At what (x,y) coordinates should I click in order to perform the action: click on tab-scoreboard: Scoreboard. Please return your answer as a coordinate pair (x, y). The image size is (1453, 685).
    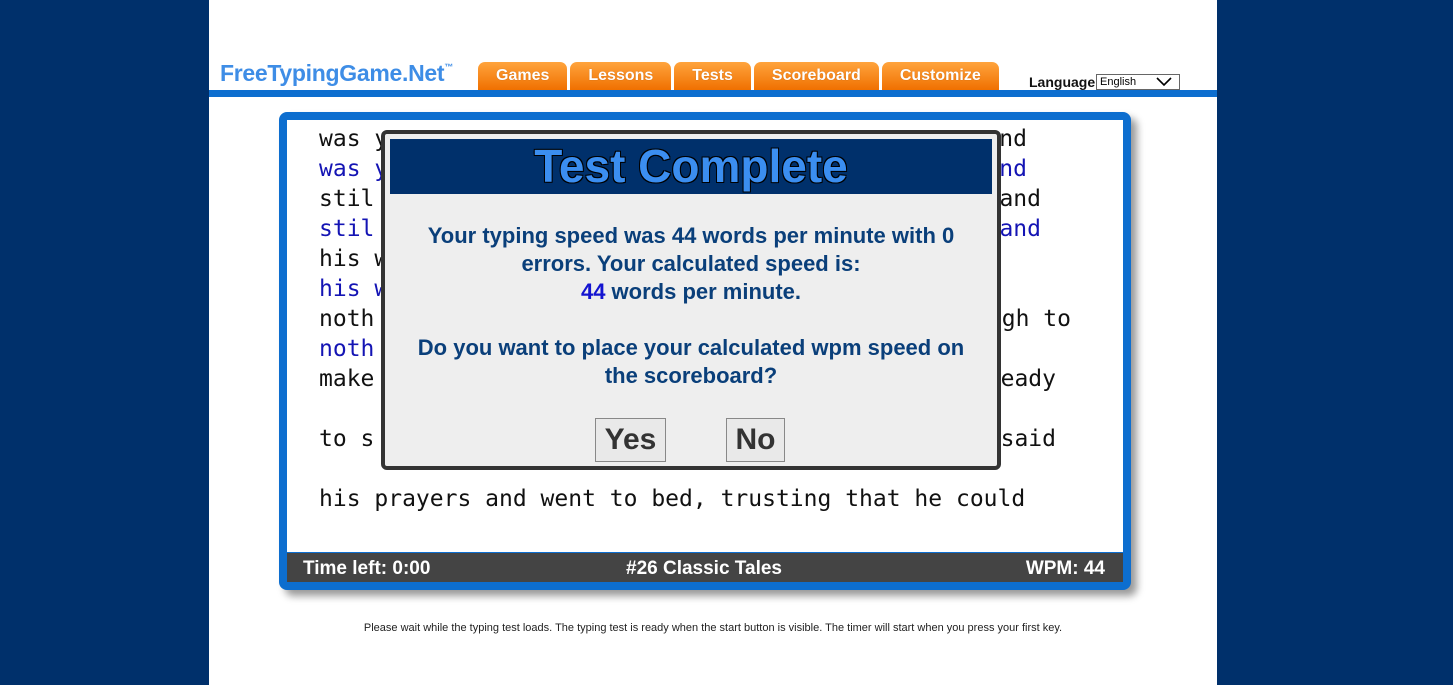
    Looking at the image, I should click on (816, 76).